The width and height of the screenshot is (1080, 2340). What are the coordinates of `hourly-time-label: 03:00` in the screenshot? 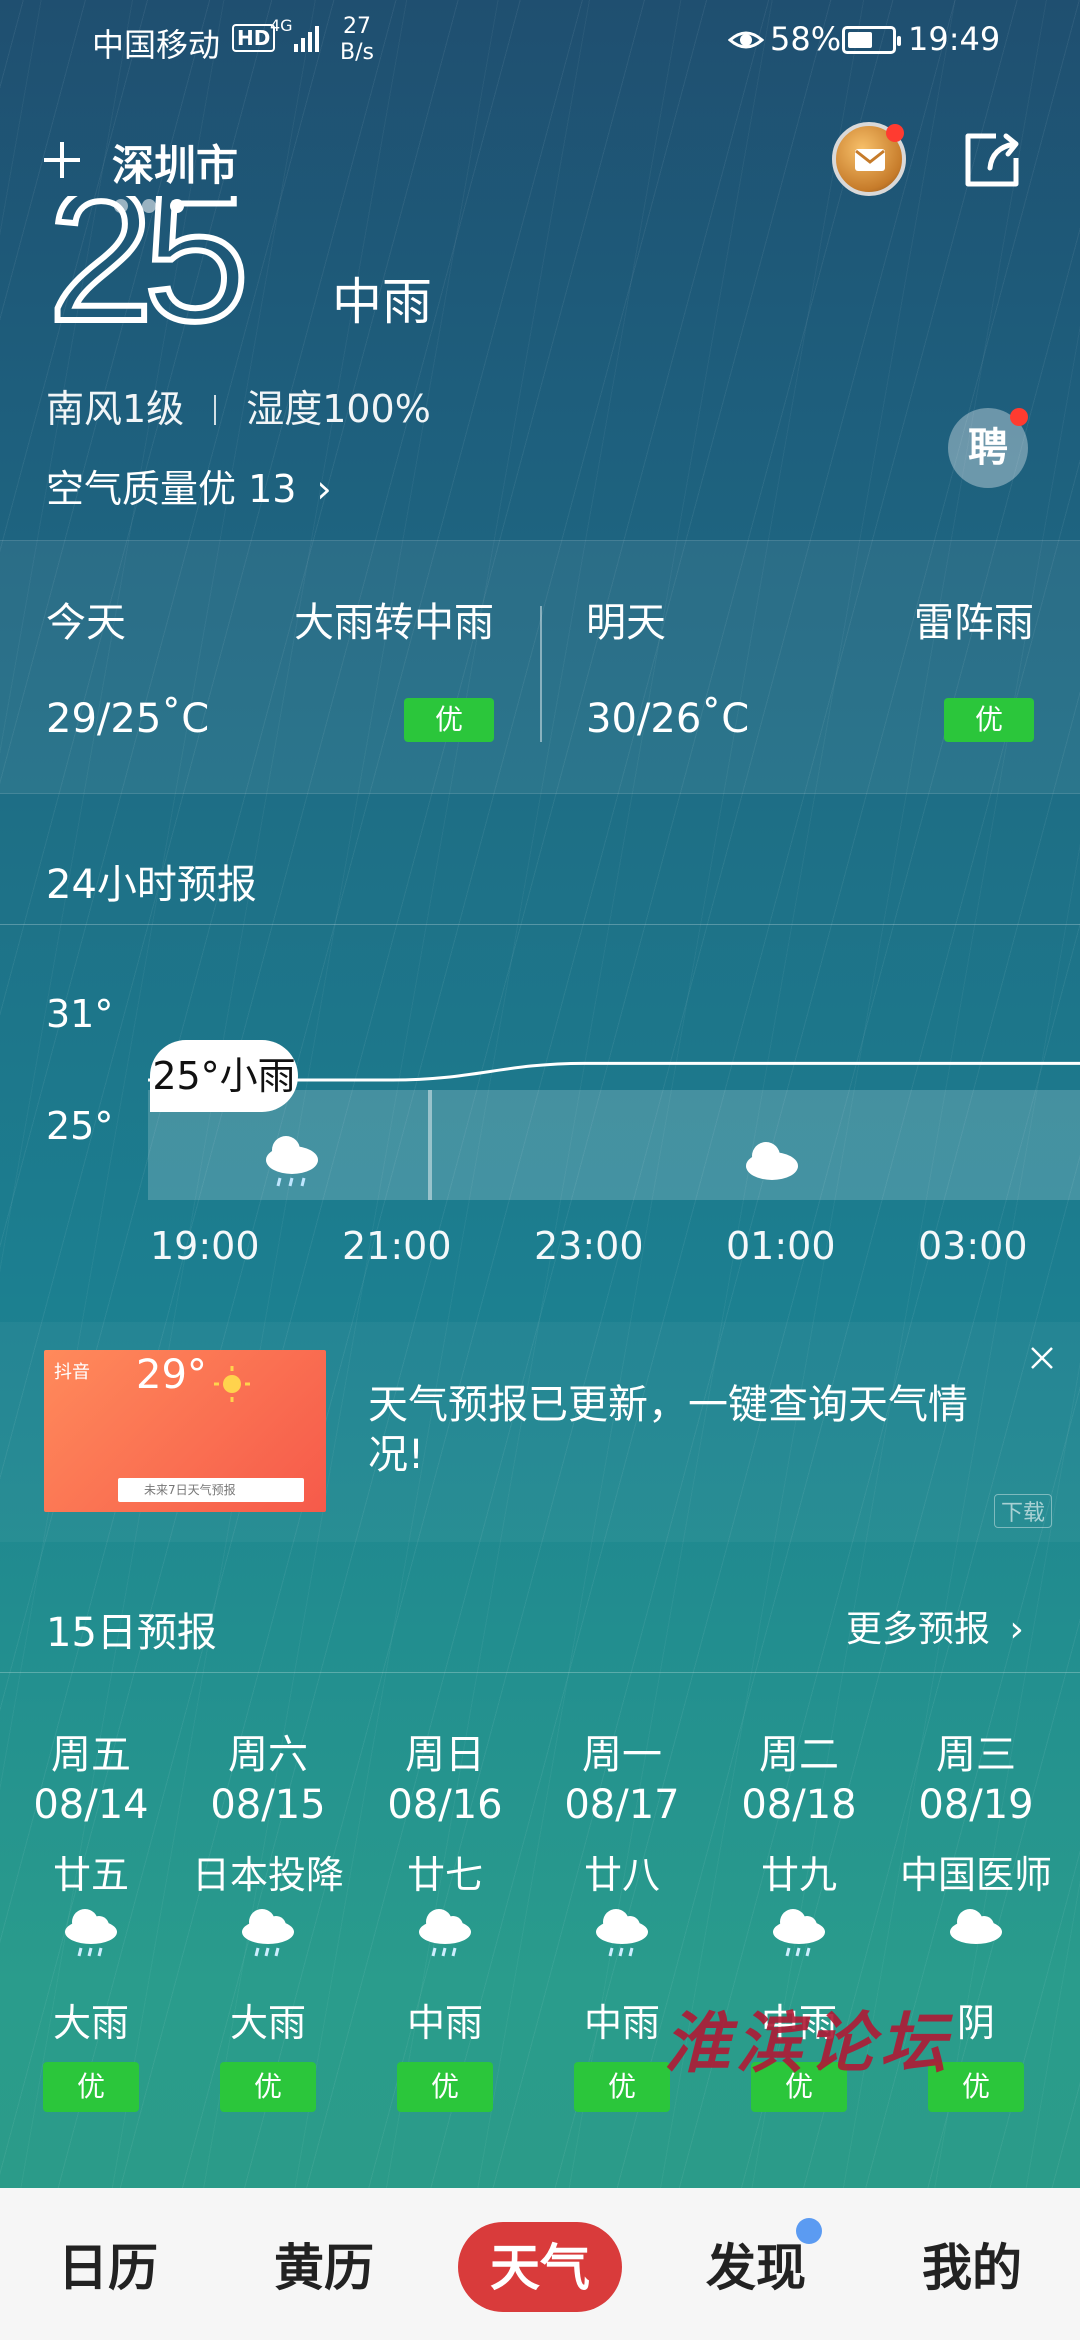 It's located at (973, 1246).